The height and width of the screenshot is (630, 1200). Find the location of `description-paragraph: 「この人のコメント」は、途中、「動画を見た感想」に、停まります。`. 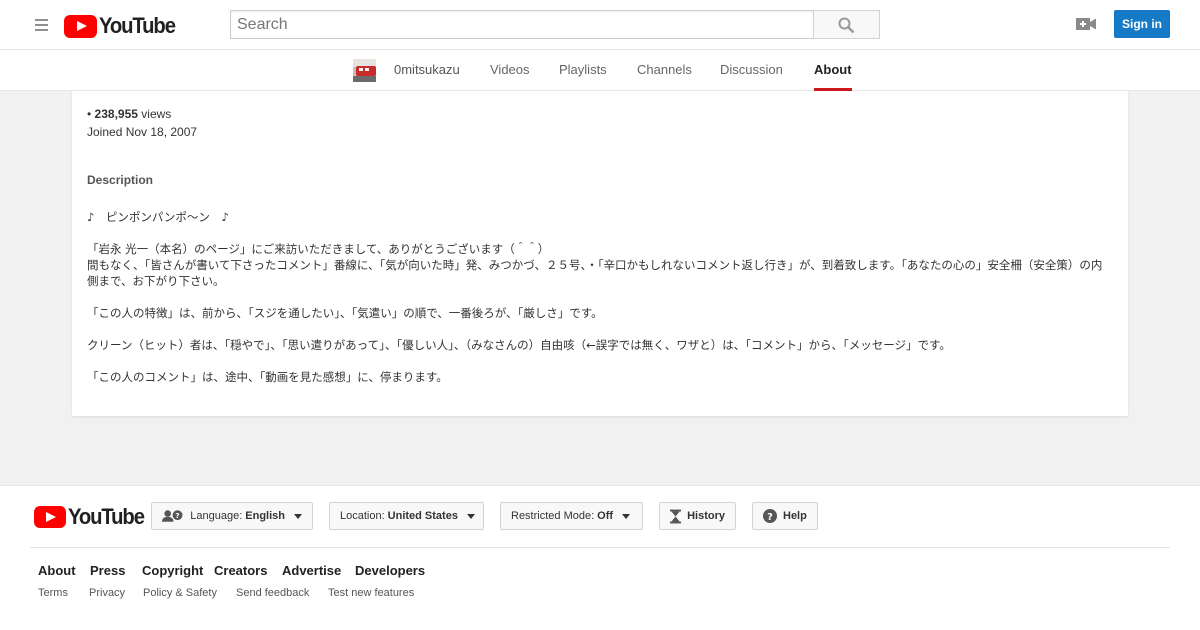

description-paragraph: 「この人のコメント」は、途中、「動画を見た感想」に、停まります。 is located at coordinates (267, 377).